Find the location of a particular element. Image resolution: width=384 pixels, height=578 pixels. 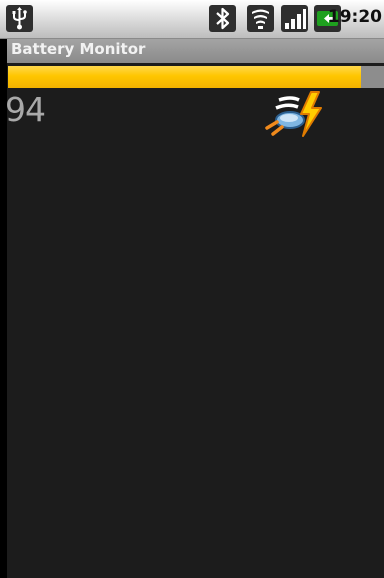

battery-progress-fill is located at coordinates (185, 77).